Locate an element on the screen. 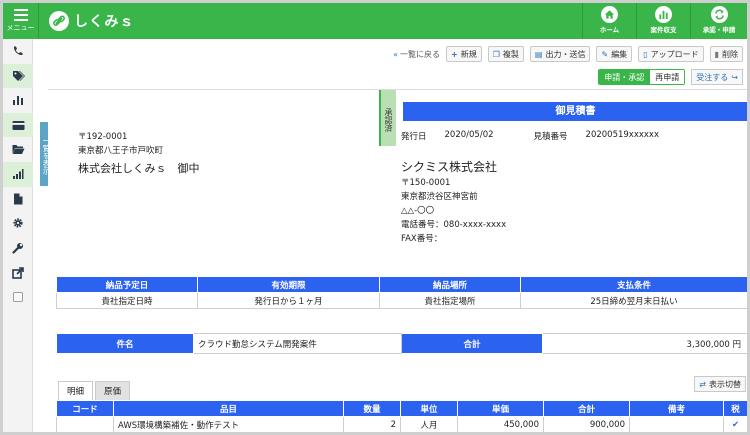 The height and width of the screenshot is (435, 750). nav-home: ホーム is located at coordinates (609, 21).